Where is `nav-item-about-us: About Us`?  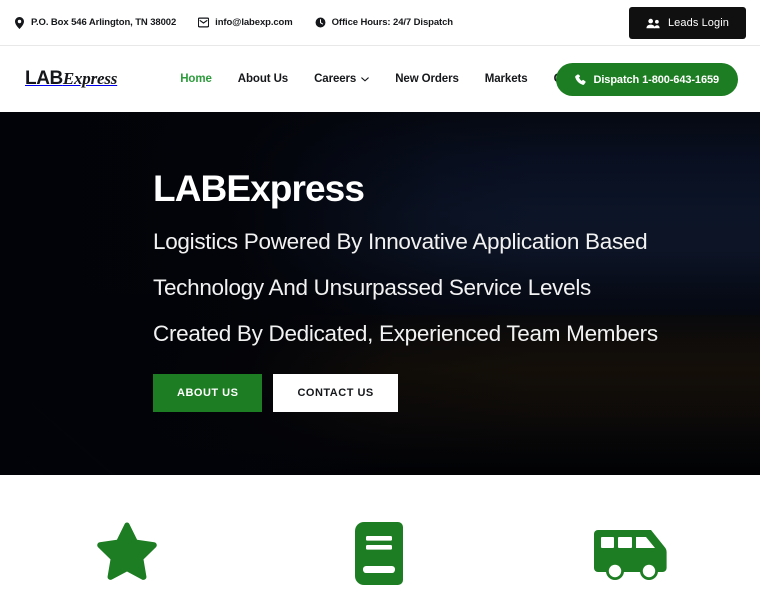
nav-item-about-us: About Us is located at coordinates (263, 79).